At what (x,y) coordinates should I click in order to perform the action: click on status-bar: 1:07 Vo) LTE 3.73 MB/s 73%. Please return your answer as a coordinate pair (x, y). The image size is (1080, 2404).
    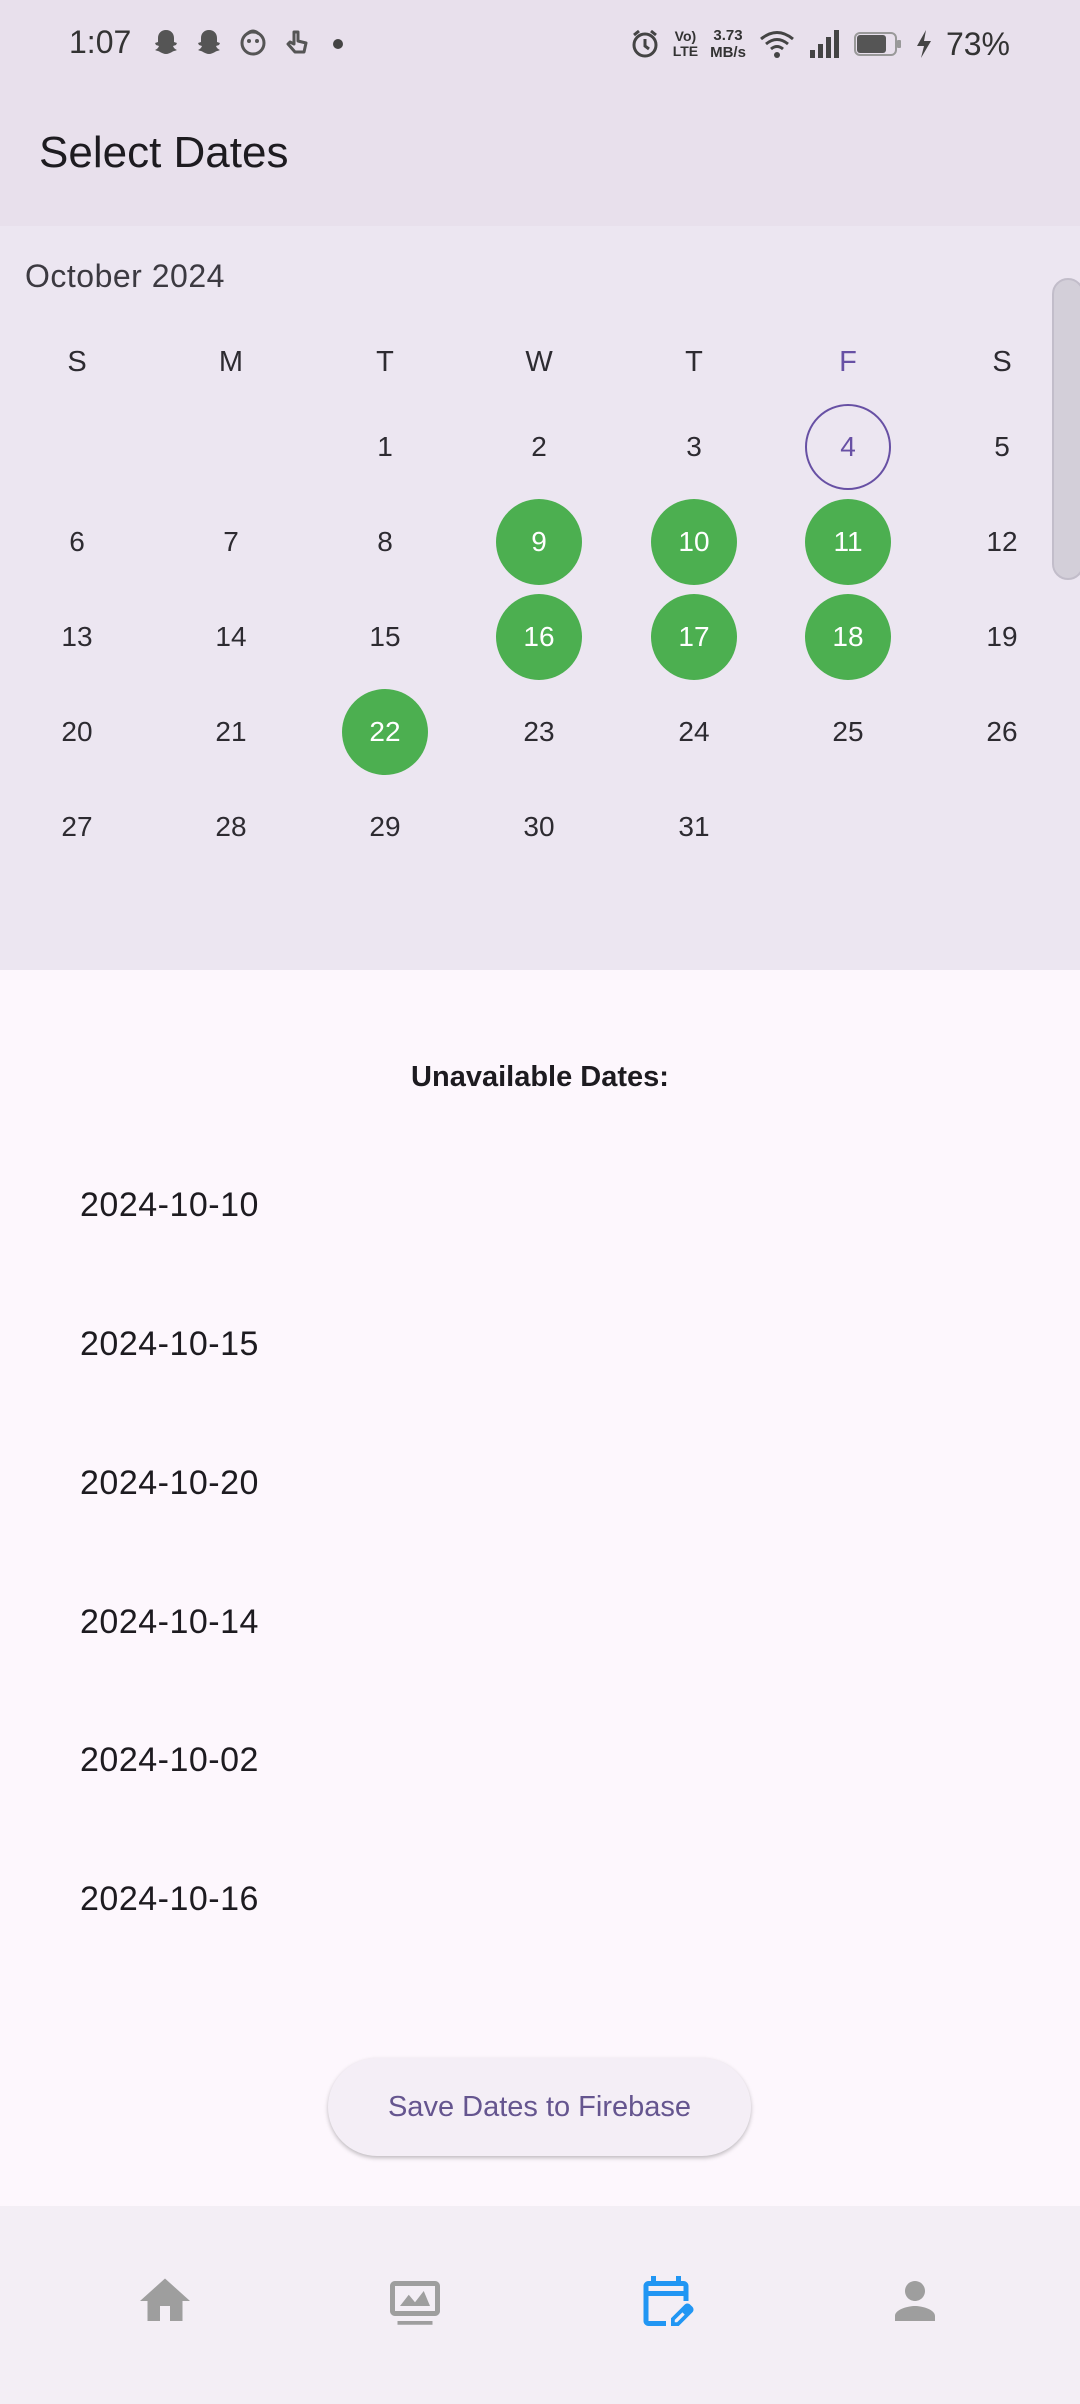
    Looking at the image, I should click on (540, 45).